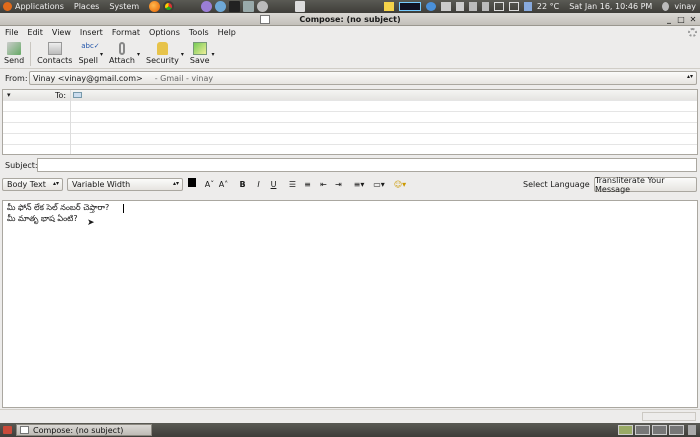 The width and height of the screenshot is (700, 437). What do you see at coordinates (445, 6) in the screenshot?
I see `dropbox-icon` at bounding box center [445, 6].